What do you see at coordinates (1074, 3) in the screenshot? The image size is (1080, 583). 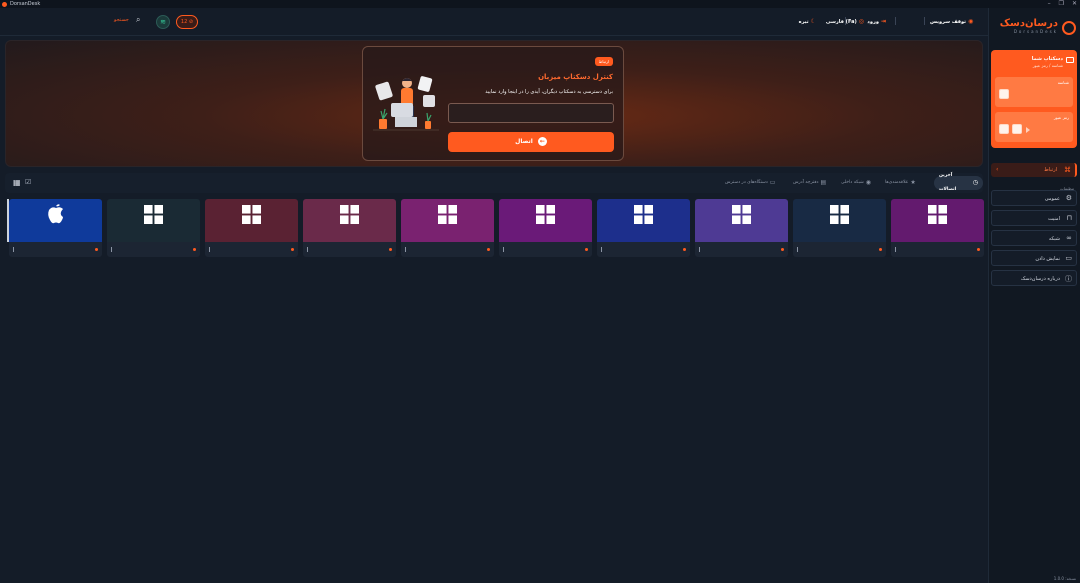 I see `close-button: ✕` at bounding box center [1074, 3].